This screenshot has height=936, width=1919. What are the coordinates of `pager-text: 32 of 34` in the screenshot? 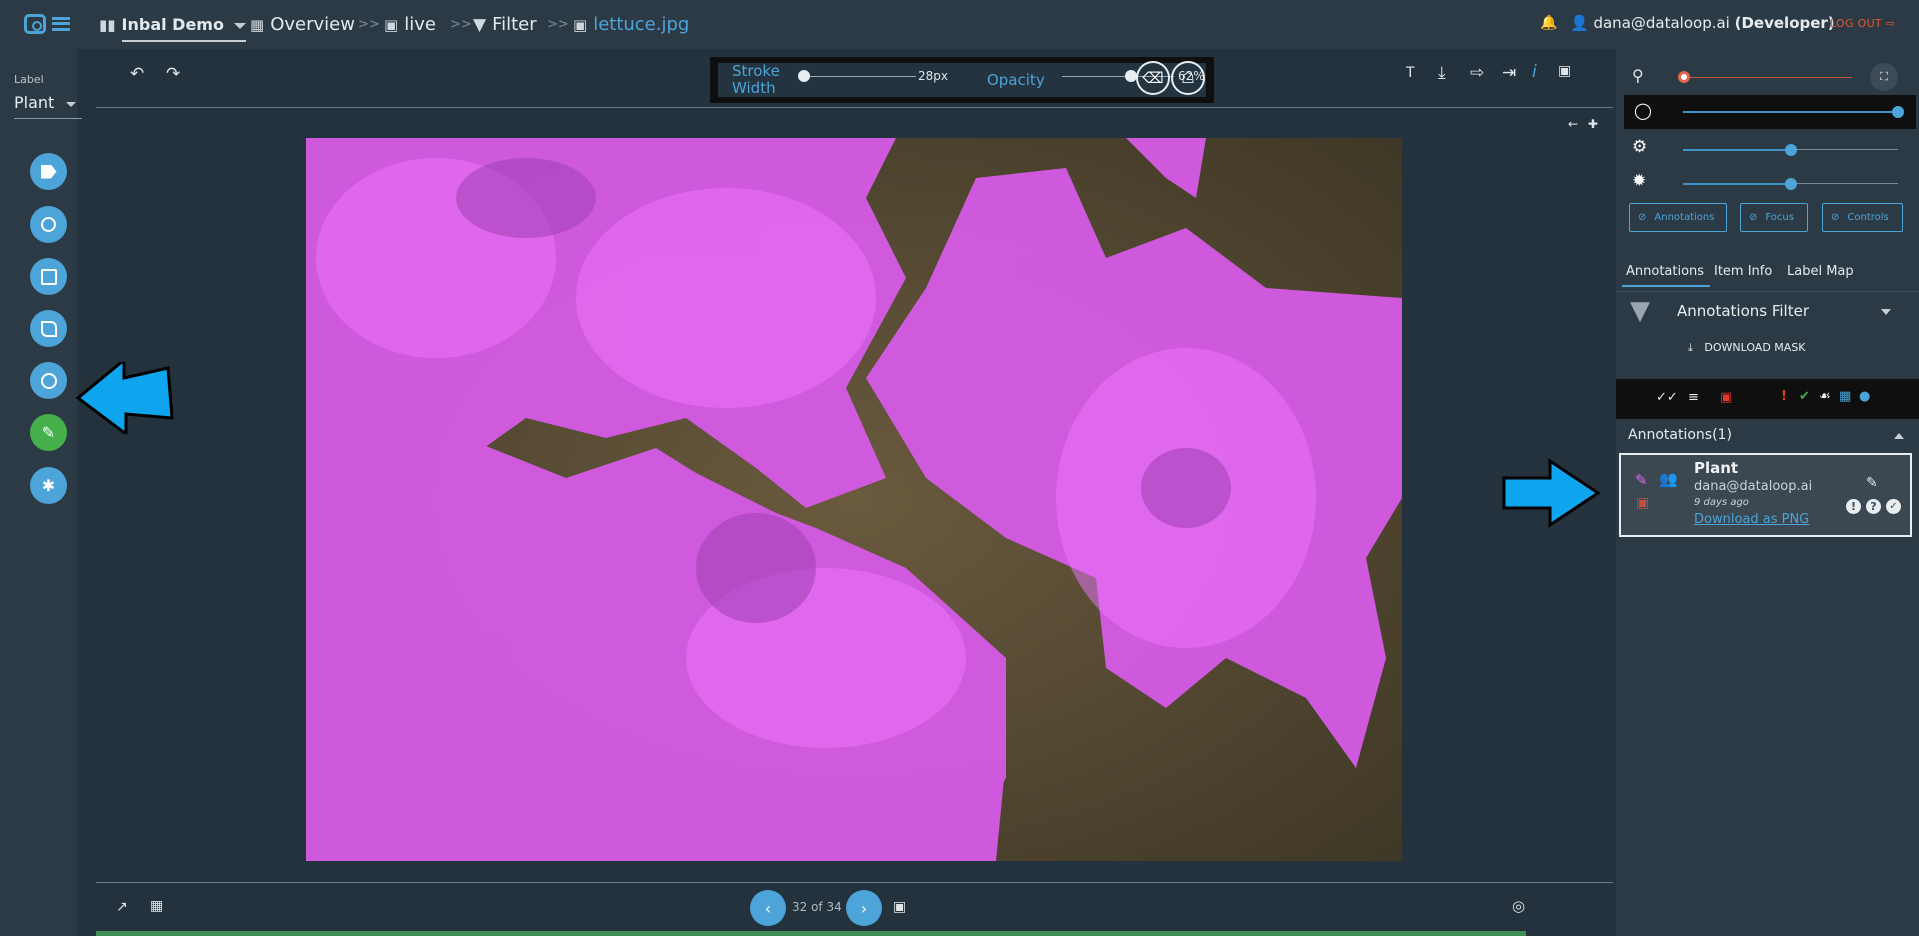 It's located at (817, 907).